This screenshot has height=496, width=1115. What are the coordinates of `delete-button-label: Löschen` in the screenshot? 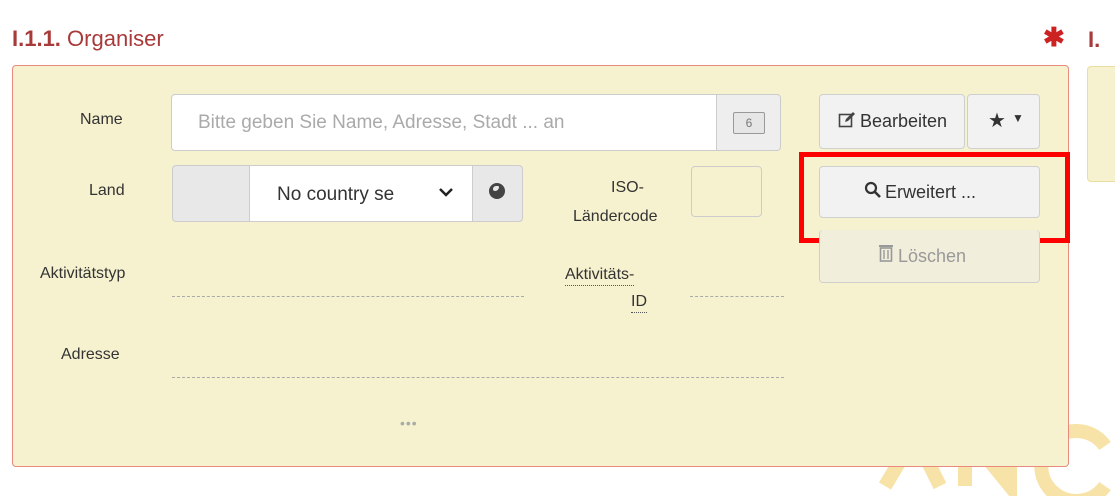 It's located at (932, 256).